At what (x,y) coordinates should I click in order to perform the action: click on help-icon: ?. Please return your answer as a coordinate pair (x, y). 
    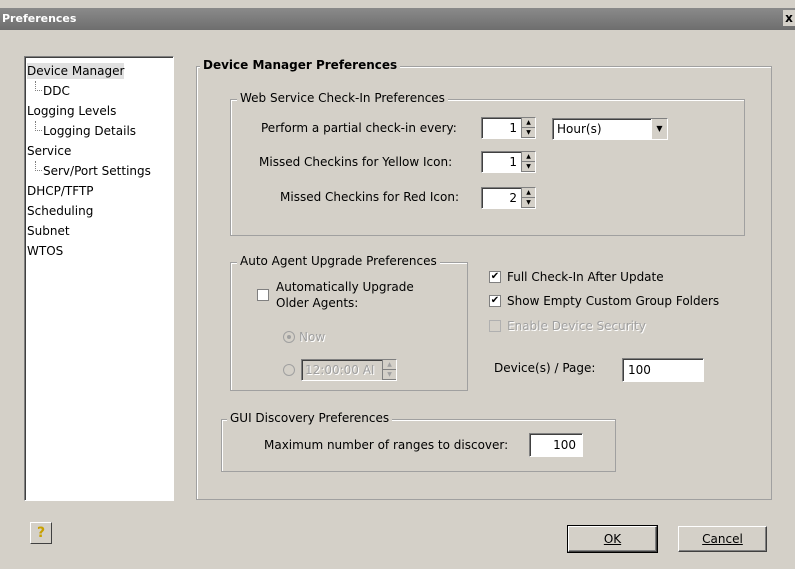
    Looking at the image, I should click on (41, 533).